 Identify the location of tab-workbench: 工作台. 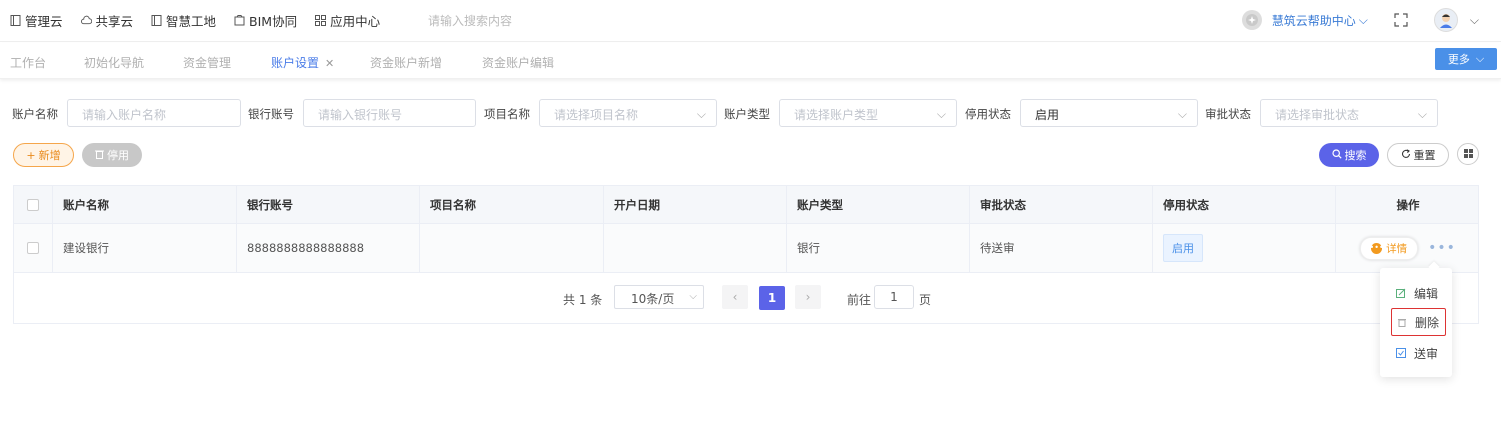
(28, 62).